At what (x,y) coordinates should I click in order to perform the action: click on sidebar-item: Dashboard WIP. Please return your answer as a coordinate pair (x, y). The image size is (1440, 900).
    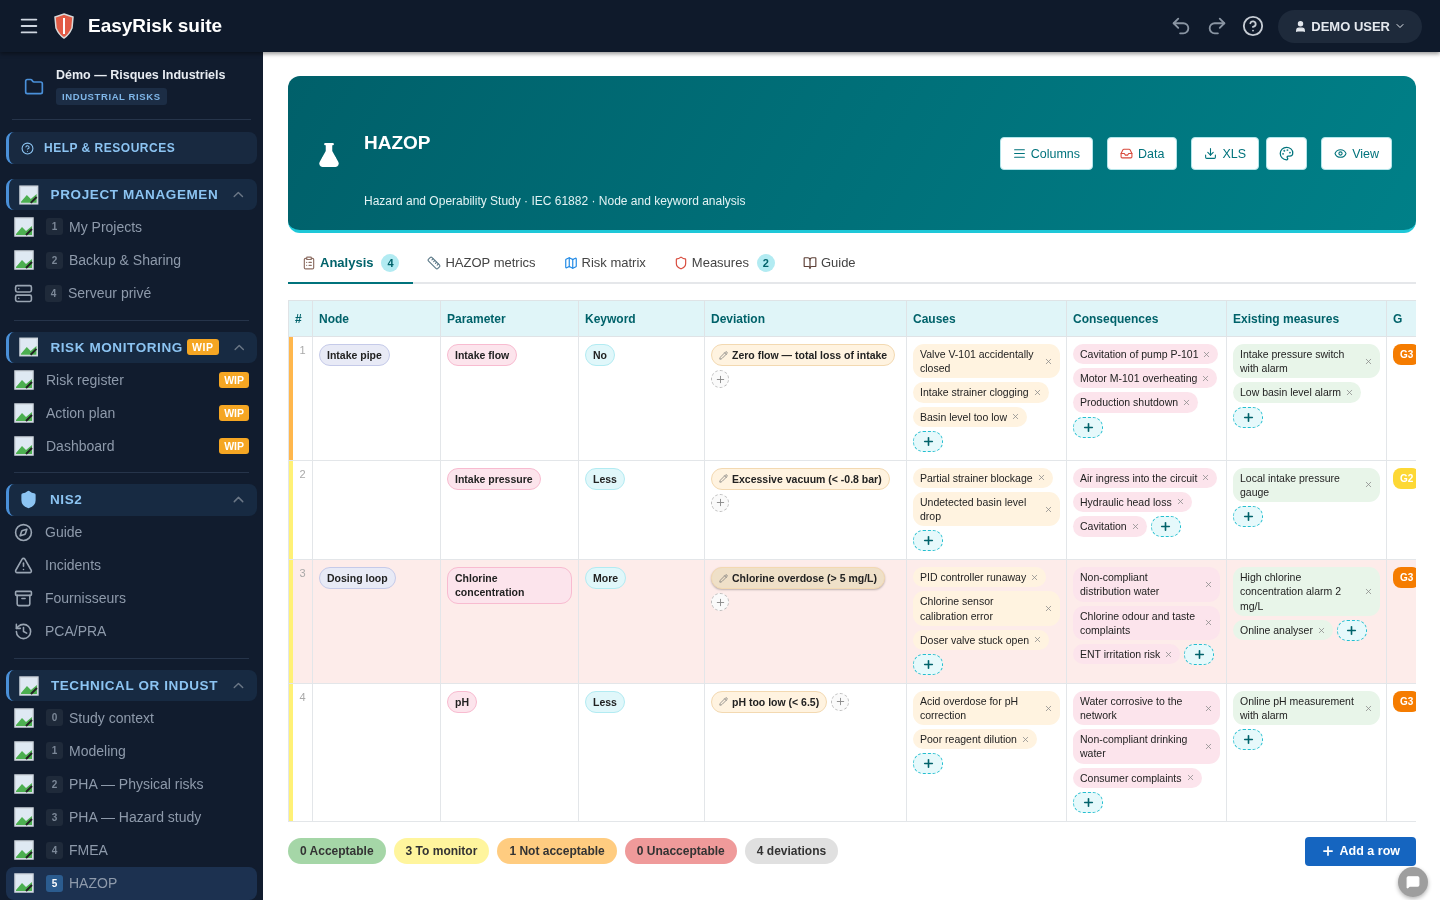
    Looking at the image, I should click on (131, 446).